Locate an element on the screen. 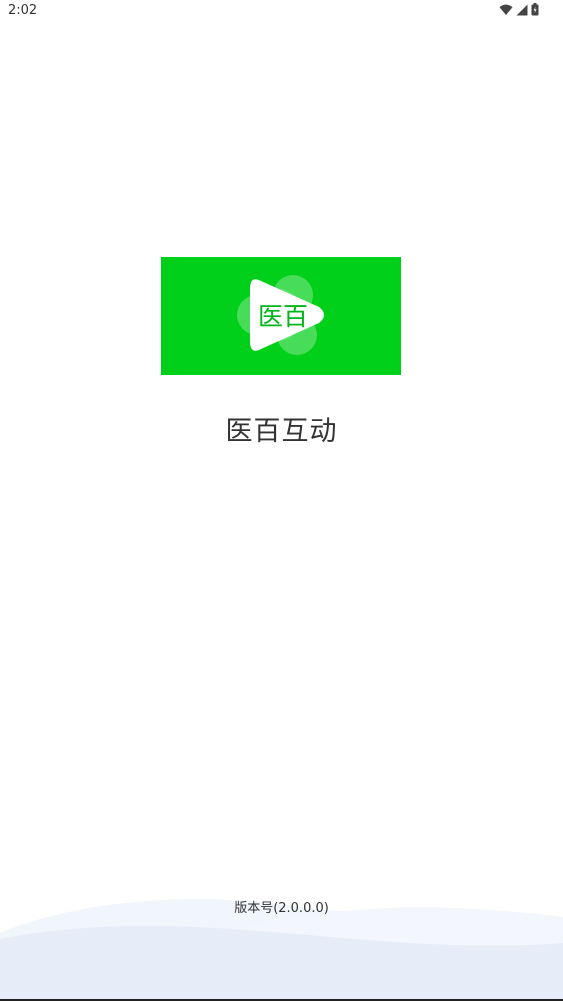 The image size is (563, 1001). status-bar: 2:02 is located at coordinates (281, 12).